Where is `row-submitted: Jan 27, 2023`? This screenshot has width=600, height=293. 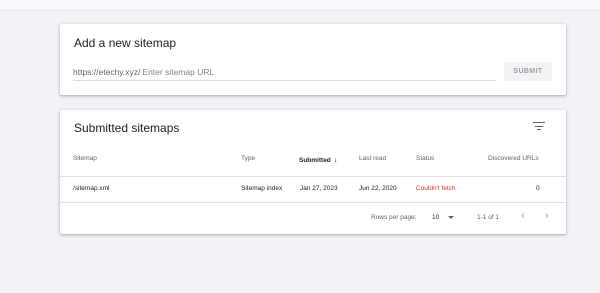 row-submitted: Jan 27, 2023 is located at coordinates (319, 188).